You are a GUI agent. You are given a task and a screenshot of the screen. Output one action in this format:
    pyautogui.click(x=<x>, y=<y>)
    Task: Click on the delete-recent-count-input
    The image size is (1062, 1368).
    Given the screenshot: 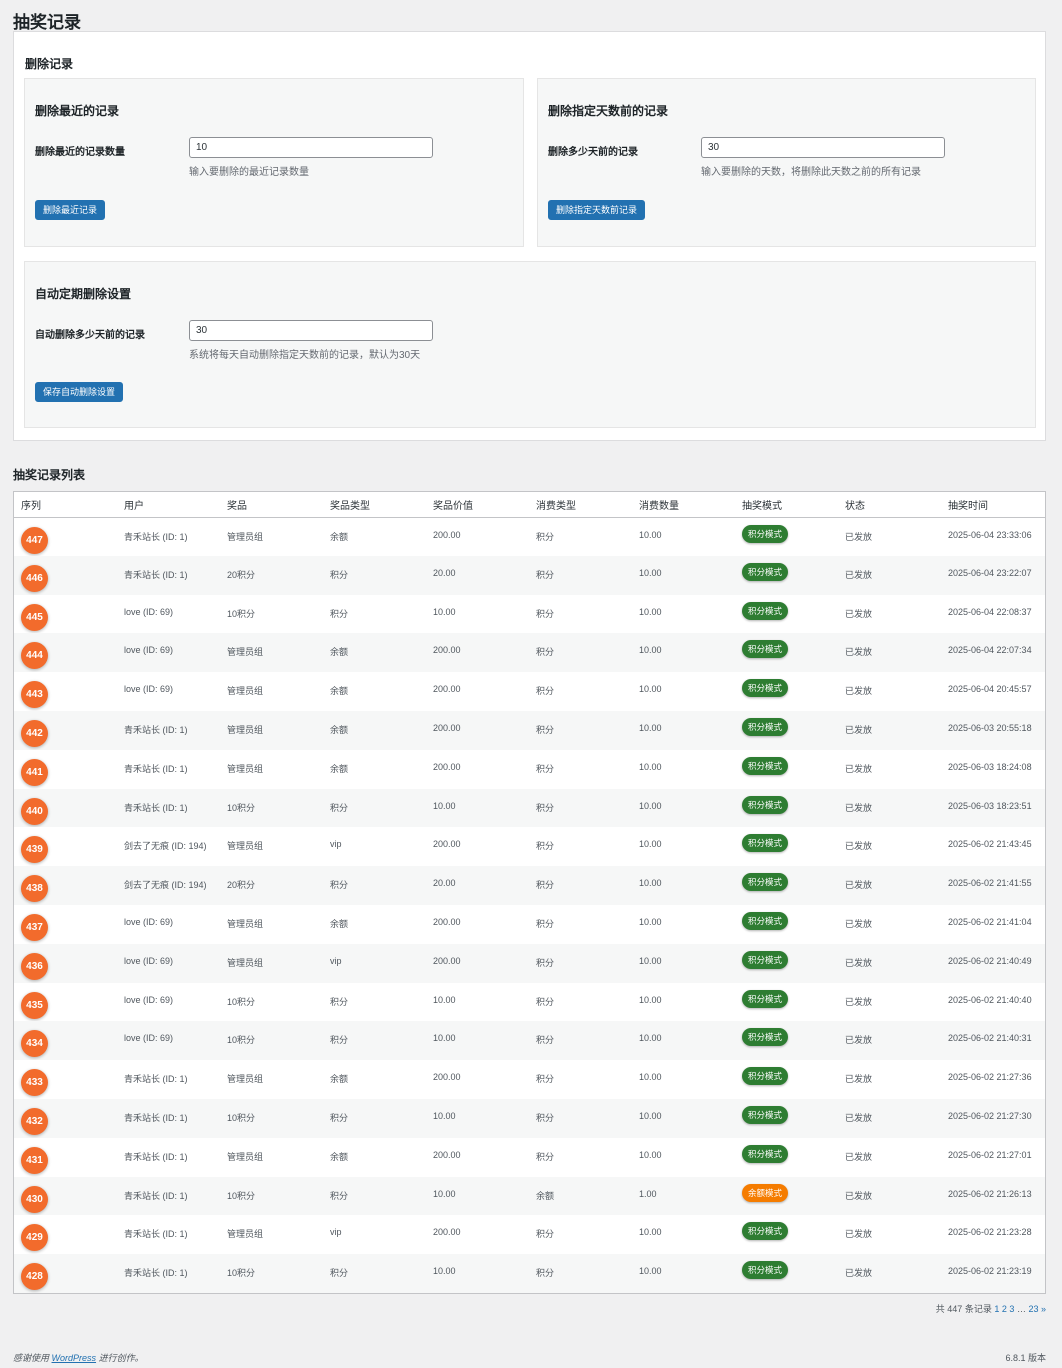 What is the action you would take?
    pyautogui.click(x=311, y=147)
    